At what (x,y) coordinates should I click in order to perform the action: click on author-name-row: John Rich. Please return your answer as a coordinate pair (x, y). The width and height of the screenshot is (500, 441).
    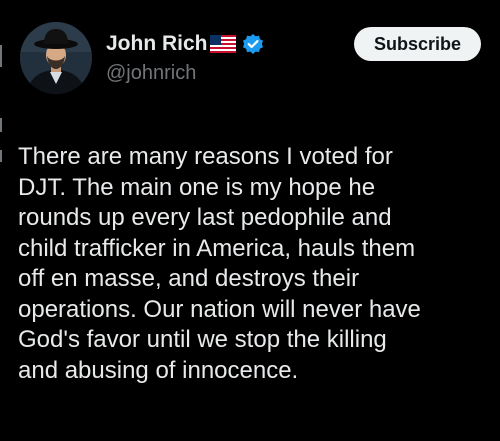
    Looking at the image, I should click on (185, 44).